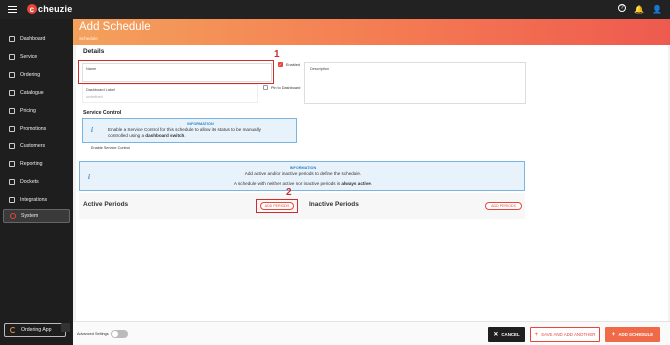 The width and height of the screenshot is (670, 345). I want to click on enabled-label: Enabled, so click(293, 65).